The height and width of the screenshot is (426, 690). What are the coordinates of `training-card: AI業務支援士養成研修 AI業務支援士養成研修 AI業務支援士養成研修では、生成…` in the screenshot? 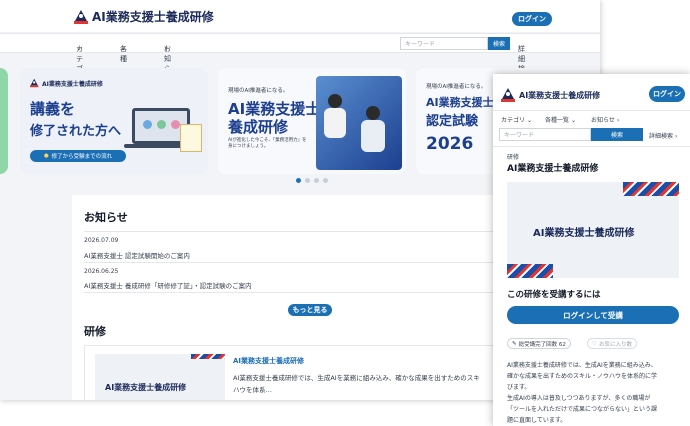 It's located at (308, 372).